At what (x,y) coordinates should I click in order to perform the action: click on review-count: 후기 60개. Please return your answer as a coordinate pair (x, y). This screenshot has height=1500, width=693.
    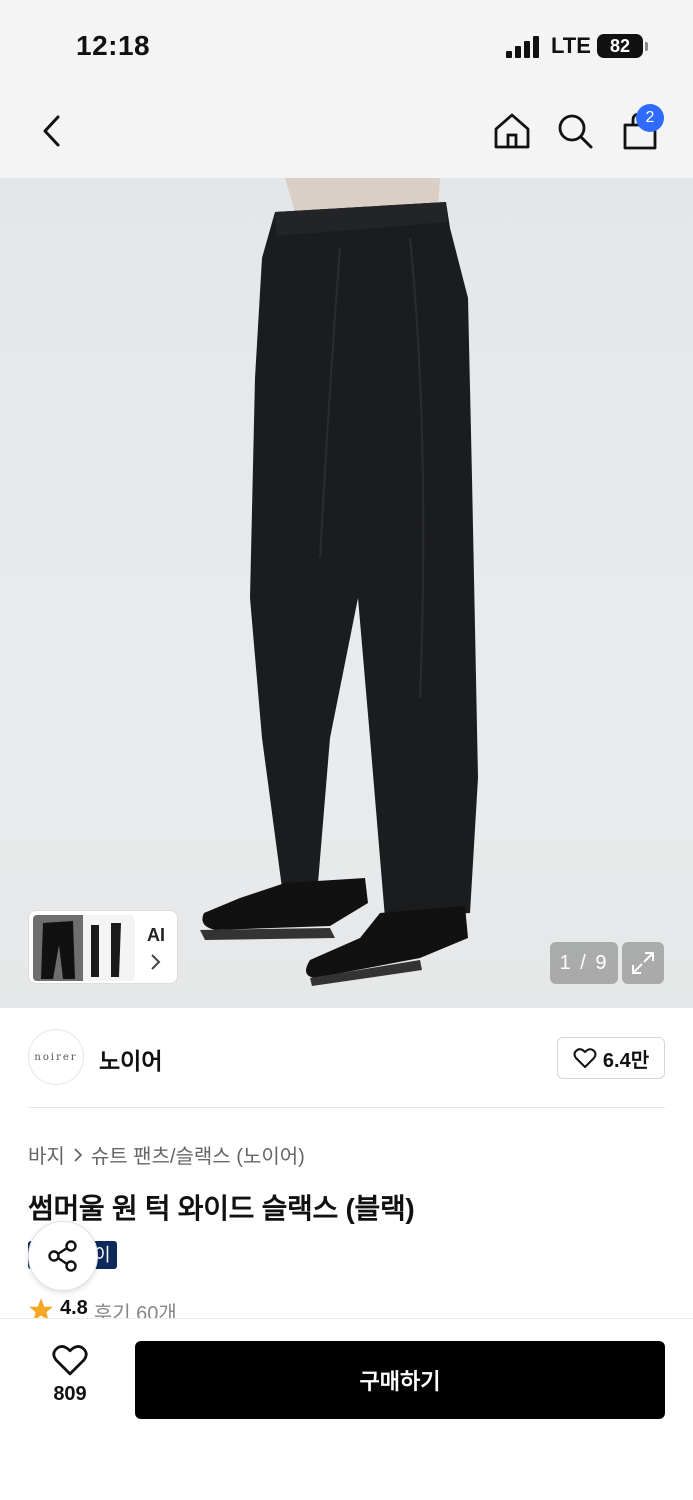
    Looking at the image, I should click on (135, 1311).